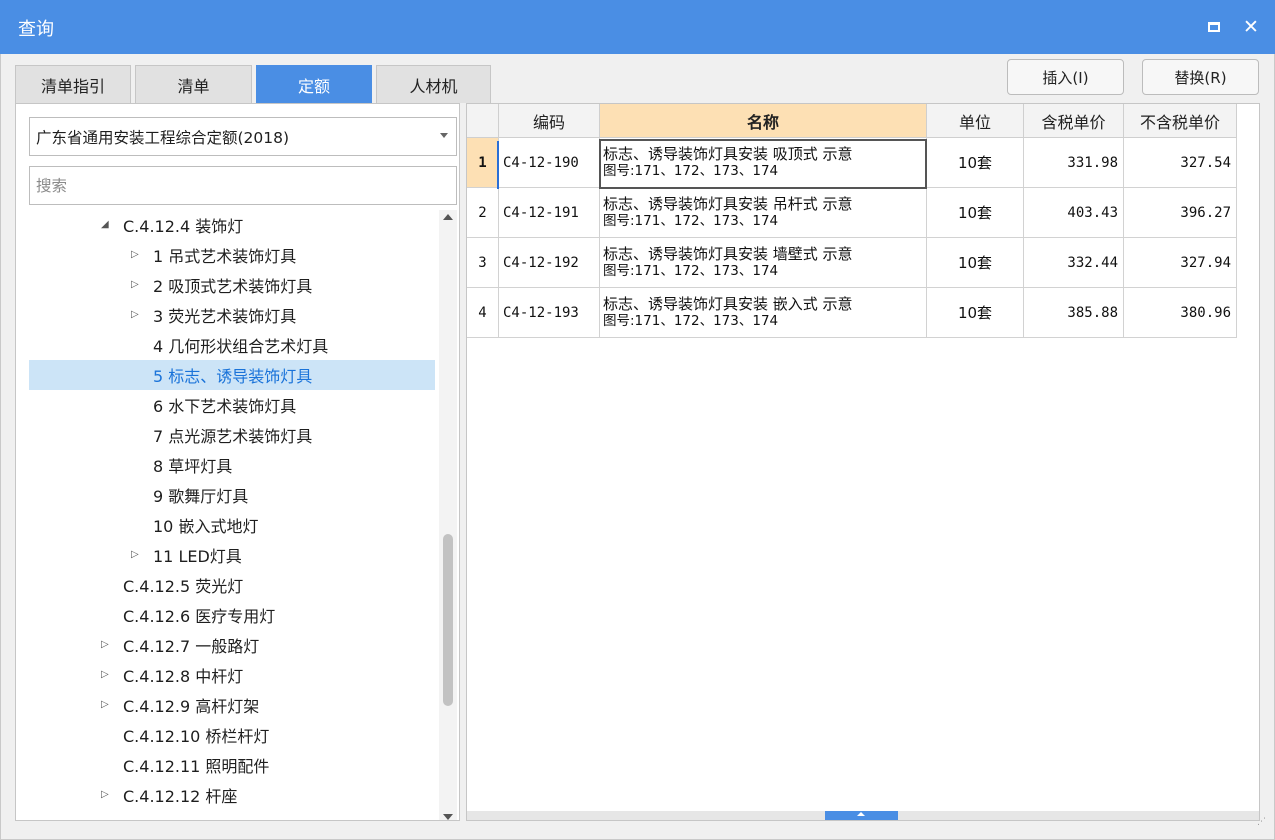  What do you see at coordinates (1074, 213) in the screenshot?
I see `price-tax-cell: 403.43` at bounding box center [1074, 213].